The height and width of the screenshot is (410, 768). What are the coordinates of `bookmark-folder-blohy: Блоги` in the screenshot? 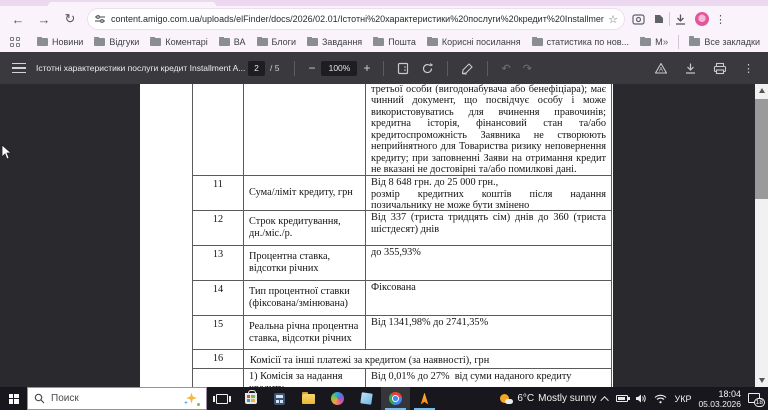 It's located at (276, 42).